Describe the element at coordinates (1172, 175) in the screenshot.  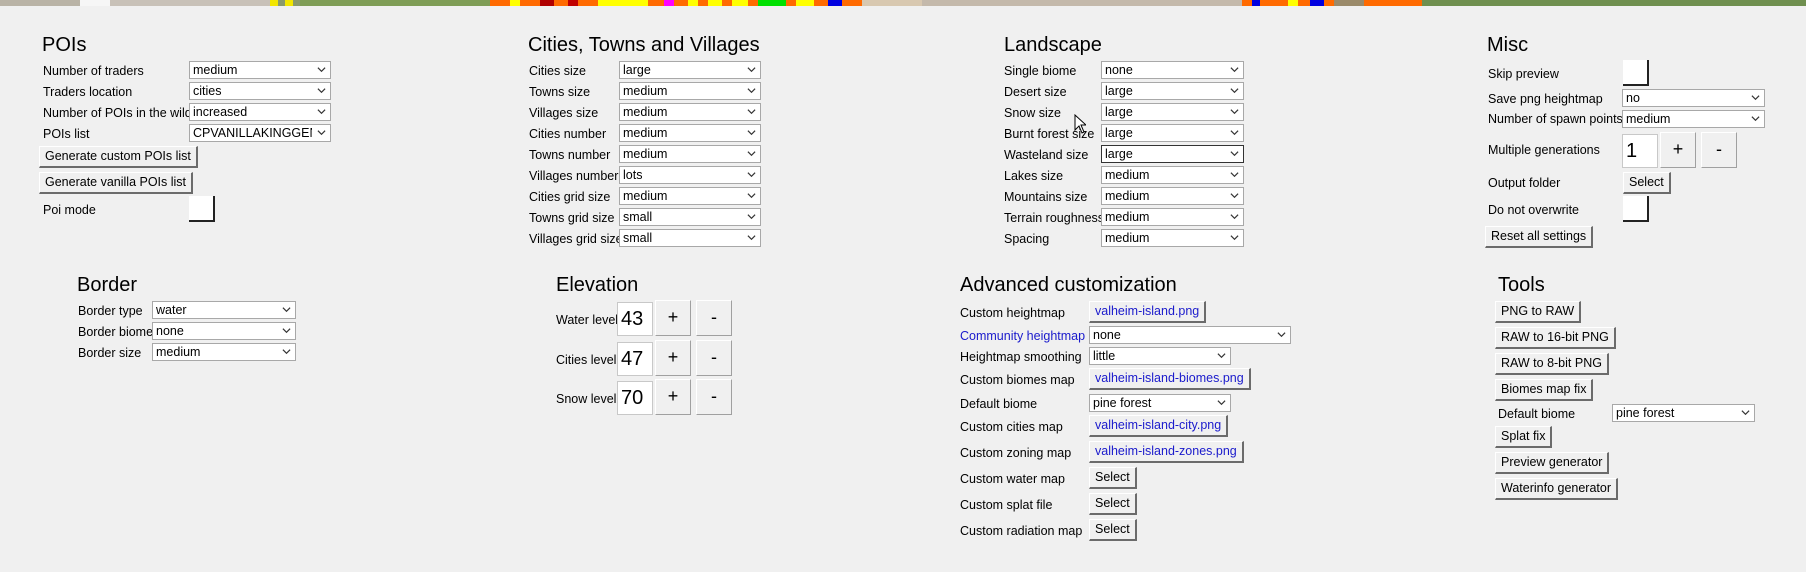
I see `lakes-size-select: medium` at that location.